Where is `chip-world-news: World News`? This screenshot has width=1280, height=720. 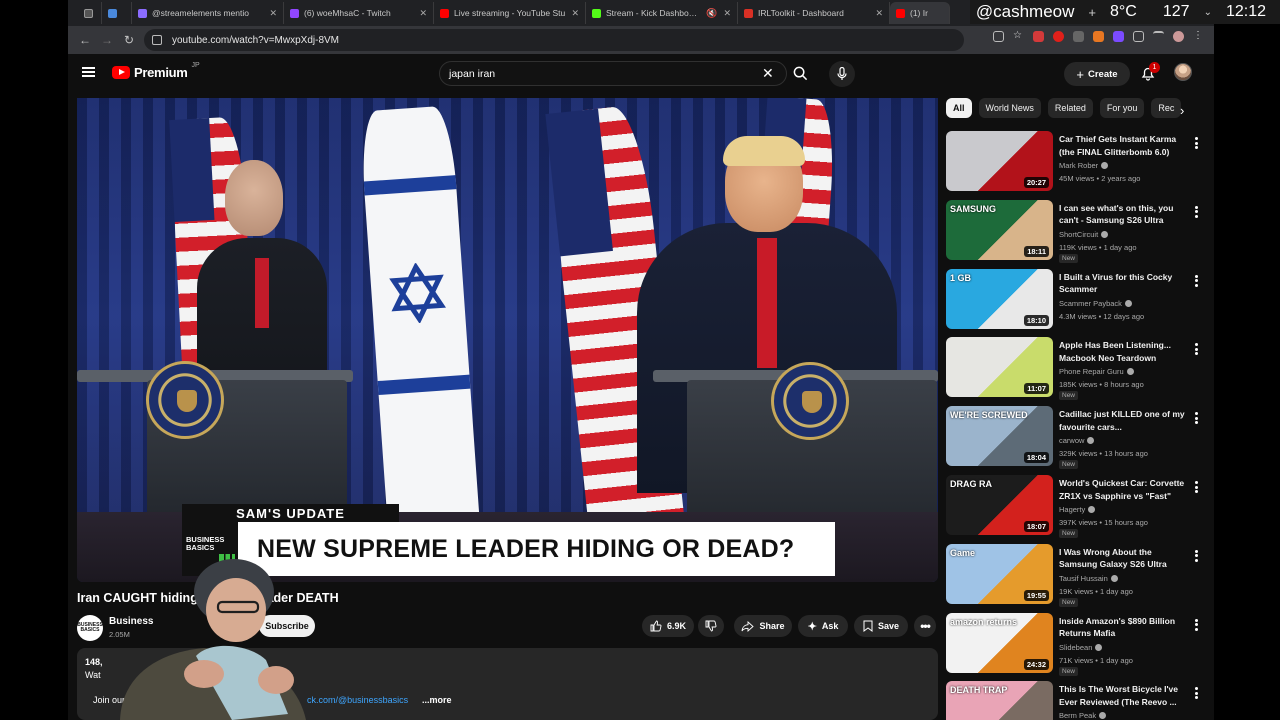
chip-world-news: World News is located at coordinates (1009, 108).